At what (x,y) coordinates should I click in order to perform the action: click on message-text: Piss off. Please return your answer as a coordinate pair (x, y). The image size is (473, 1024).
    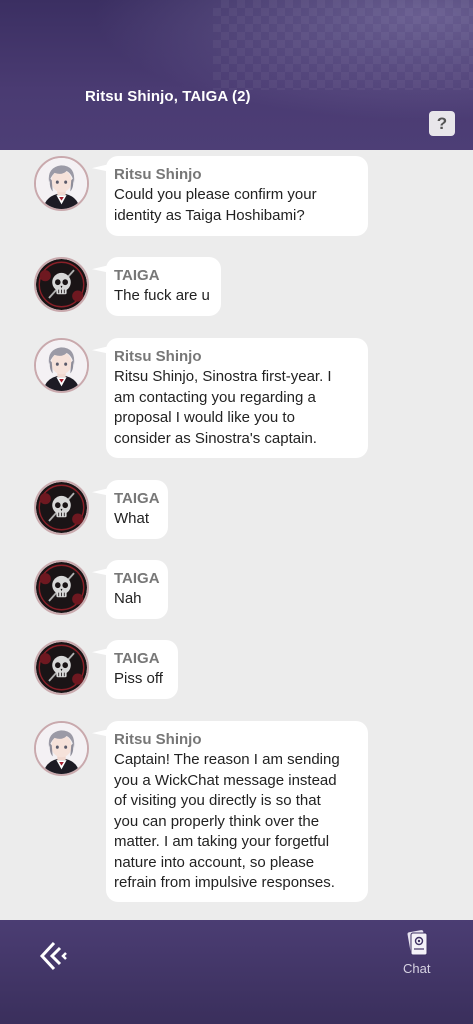
    Looking at the image, I should click on (138, 678).